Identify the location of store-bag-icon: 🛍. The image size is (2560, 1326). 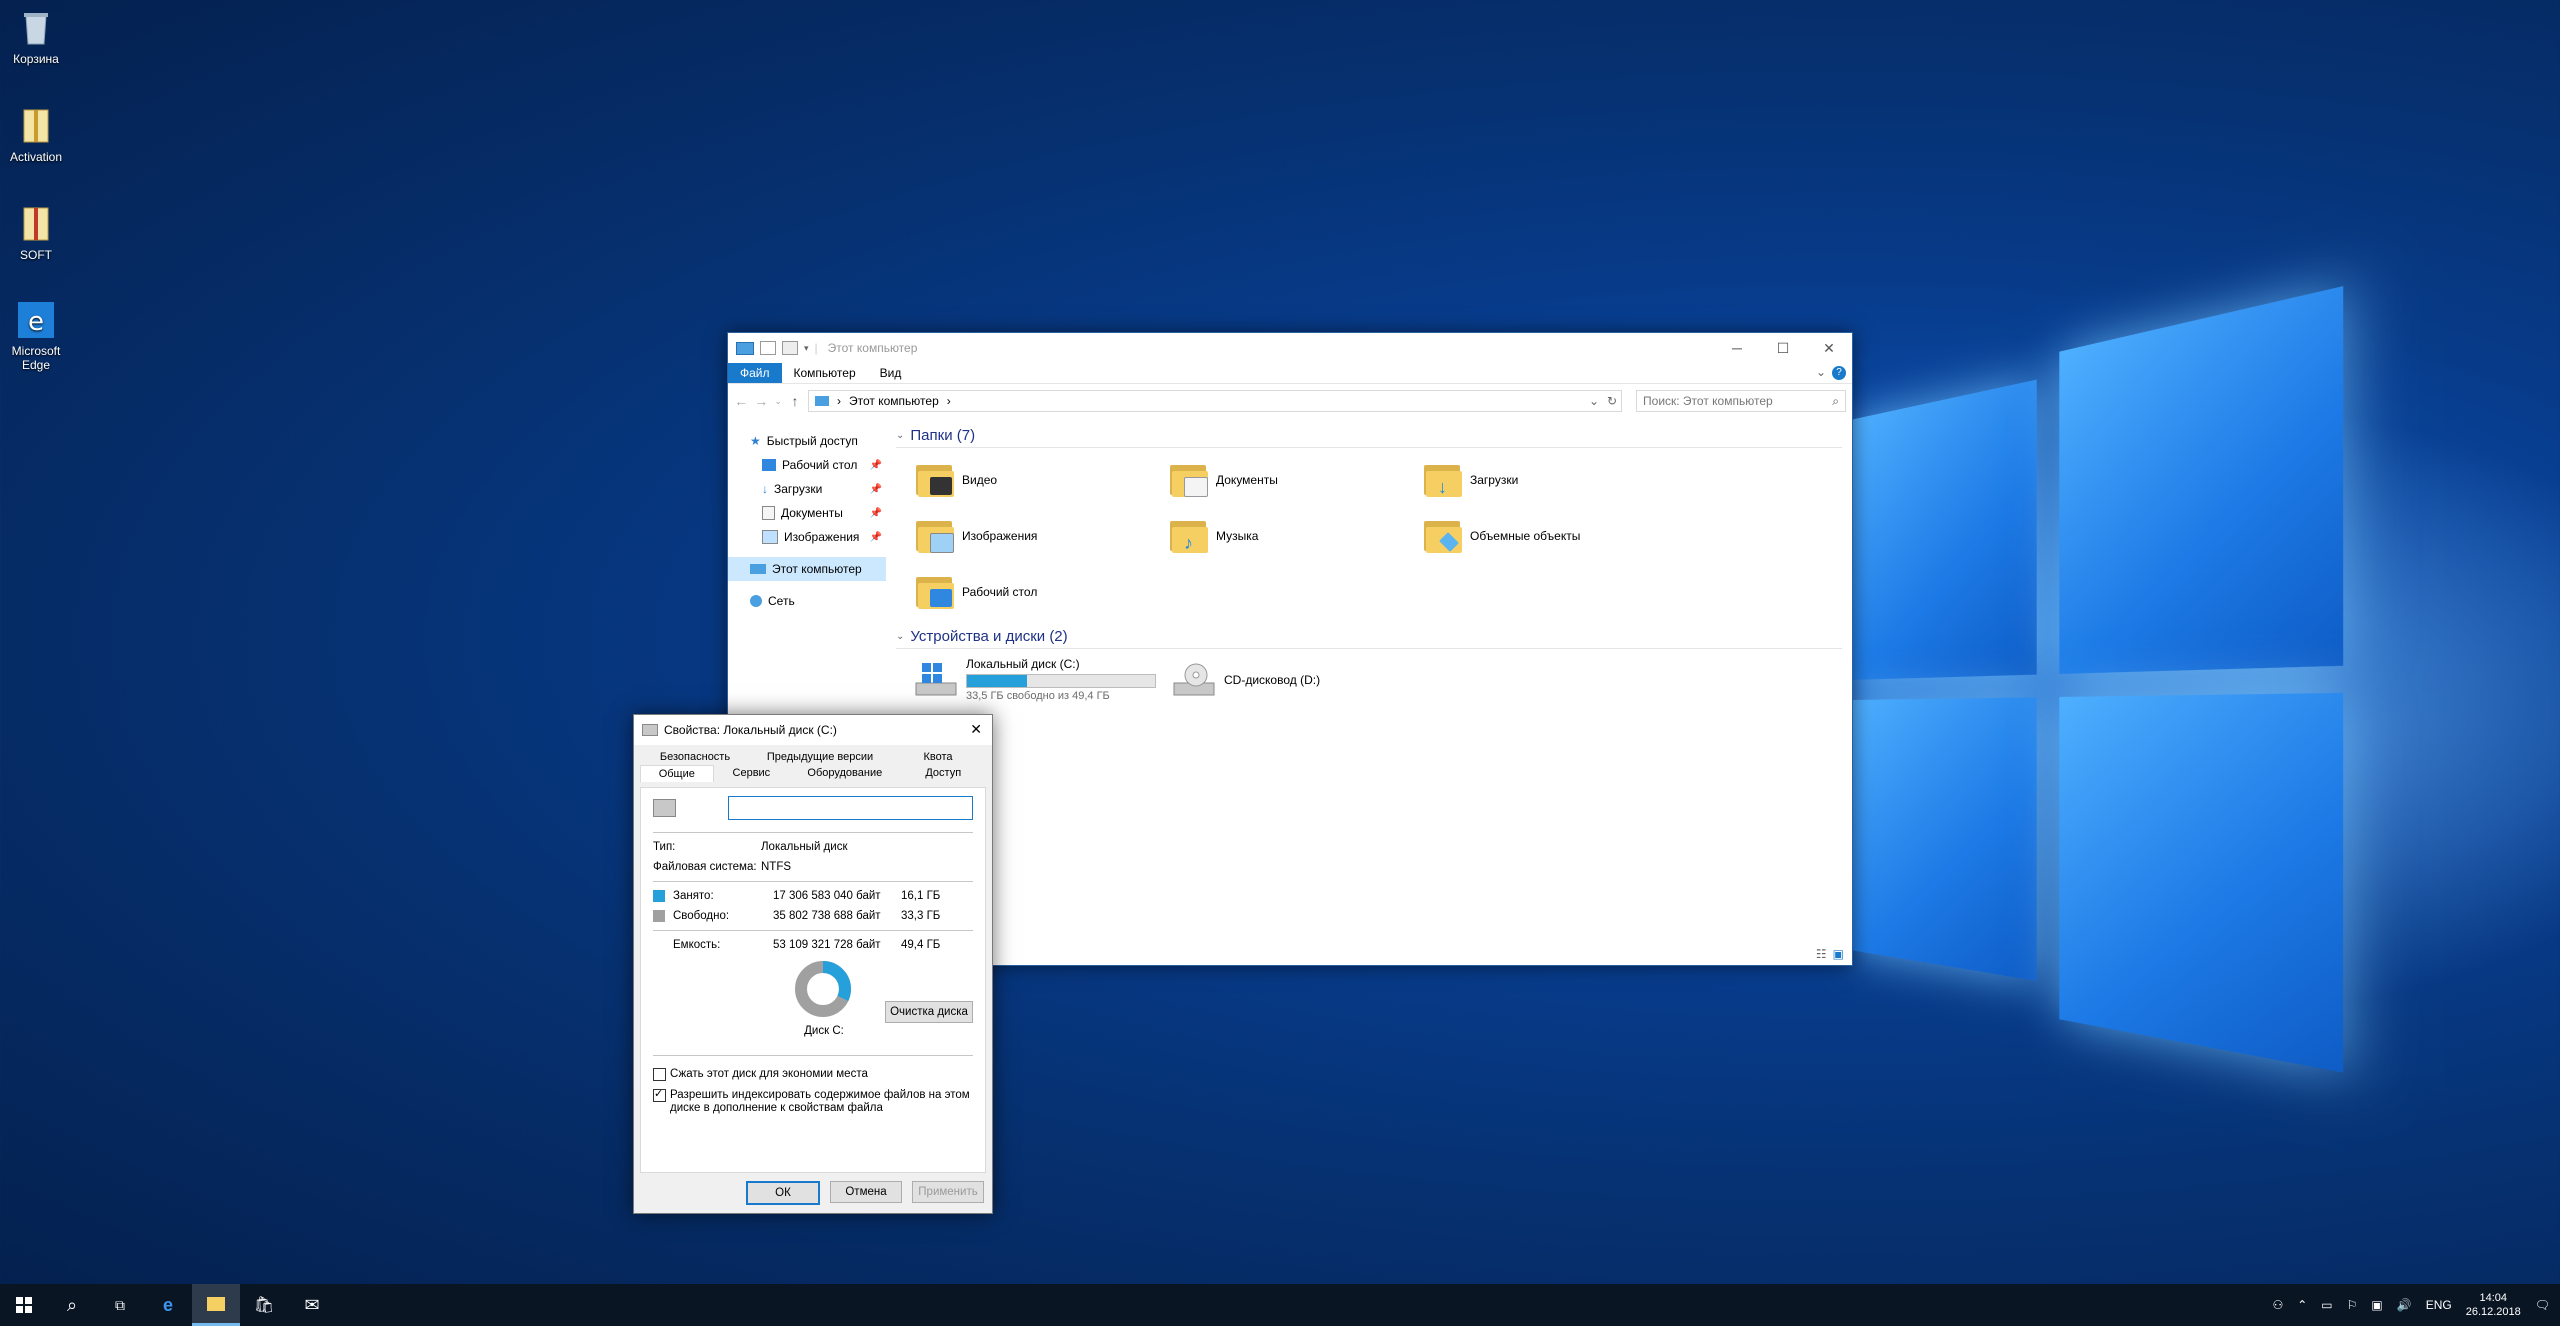
(264, 1305).